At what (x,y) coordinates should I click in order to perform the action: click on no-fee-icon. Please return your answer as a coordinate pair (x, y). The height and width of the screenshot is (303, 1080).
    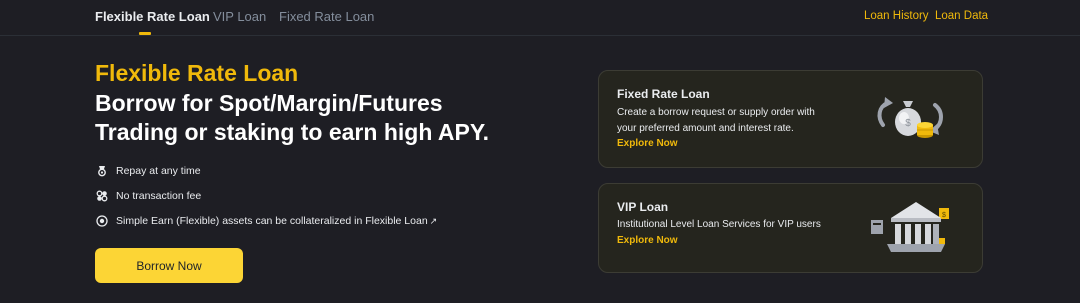
    Looking at the image, I should click on (102, 196).